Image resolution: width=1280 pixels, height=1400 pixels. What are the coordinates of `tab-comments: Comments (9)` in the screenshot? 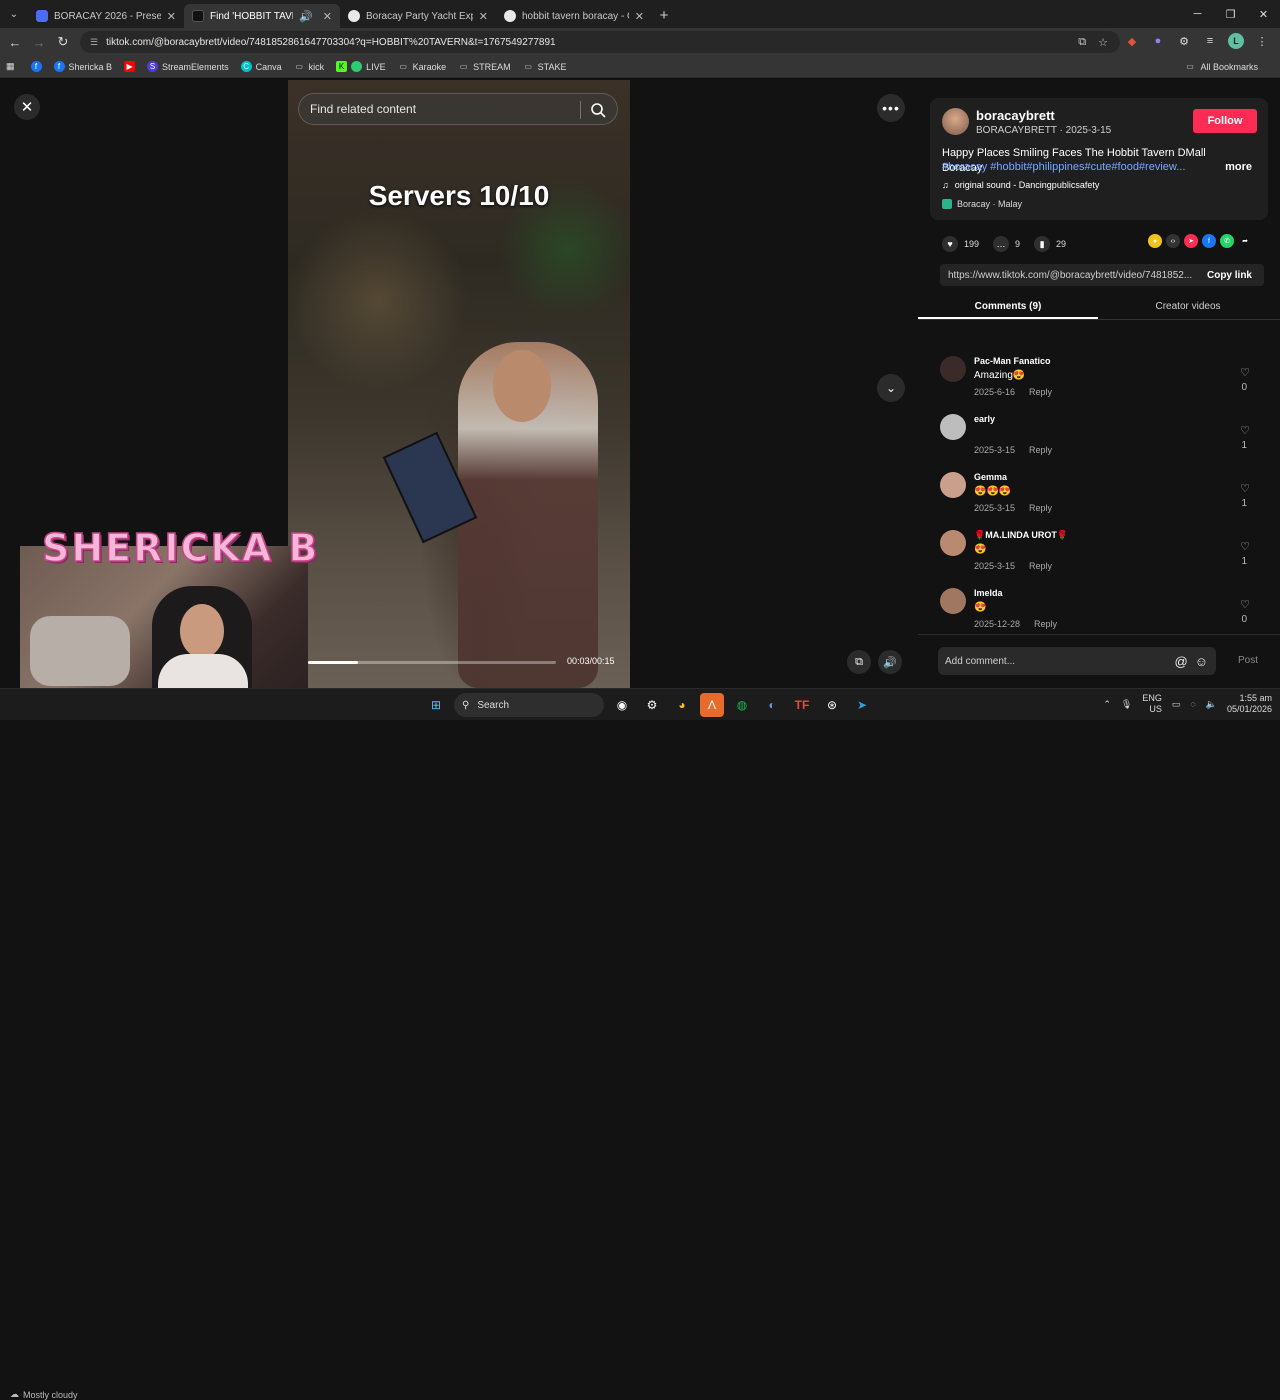 It's located at (1008, 307).